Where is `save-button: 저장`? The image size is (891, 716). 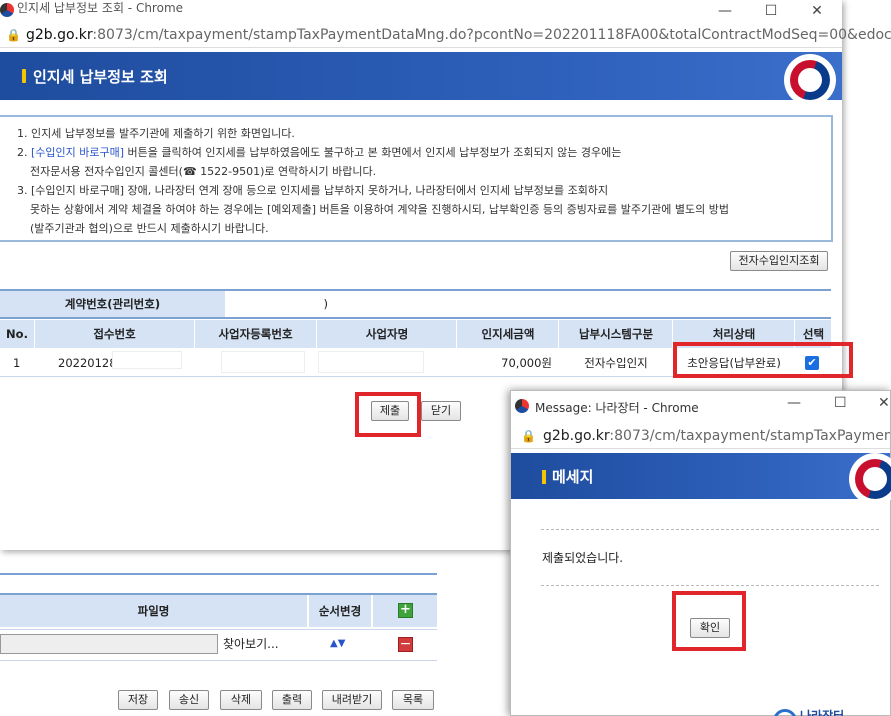 save-button: 저장 is located at coordinates (138, 700).